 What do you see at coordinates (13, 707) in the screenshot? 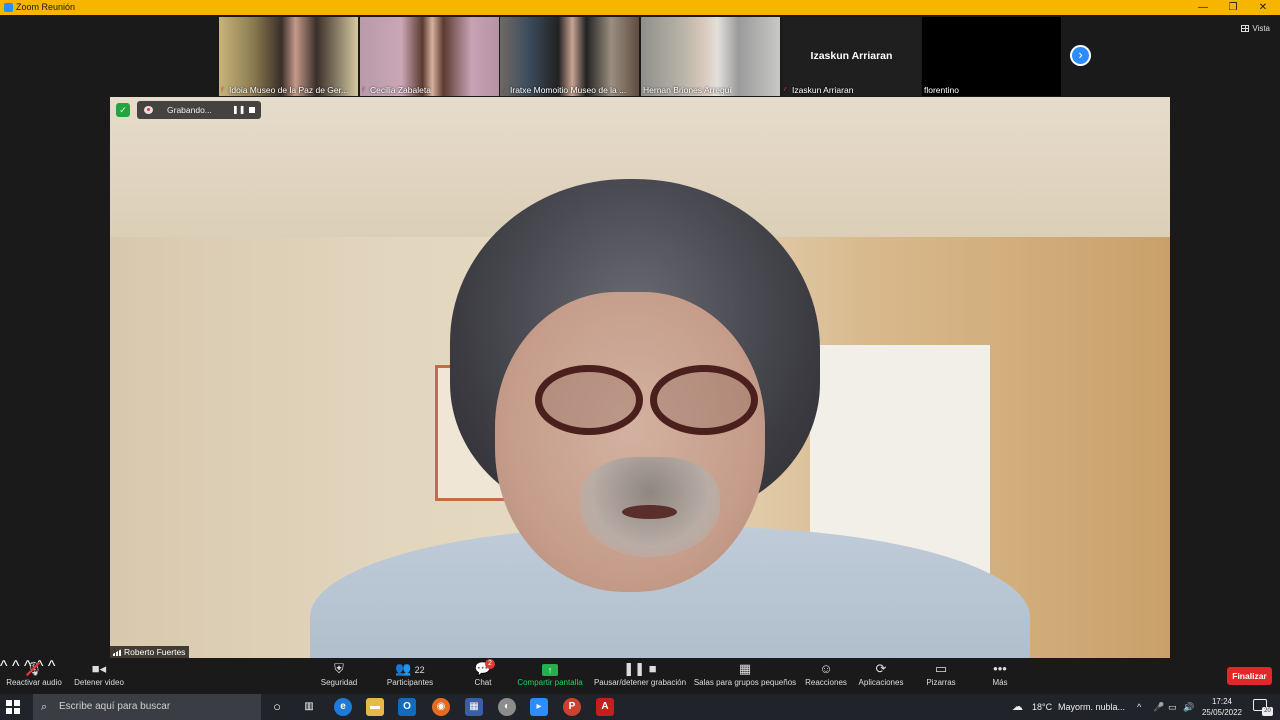
I see `windows-start-icon` at bounding box center [13, 707].